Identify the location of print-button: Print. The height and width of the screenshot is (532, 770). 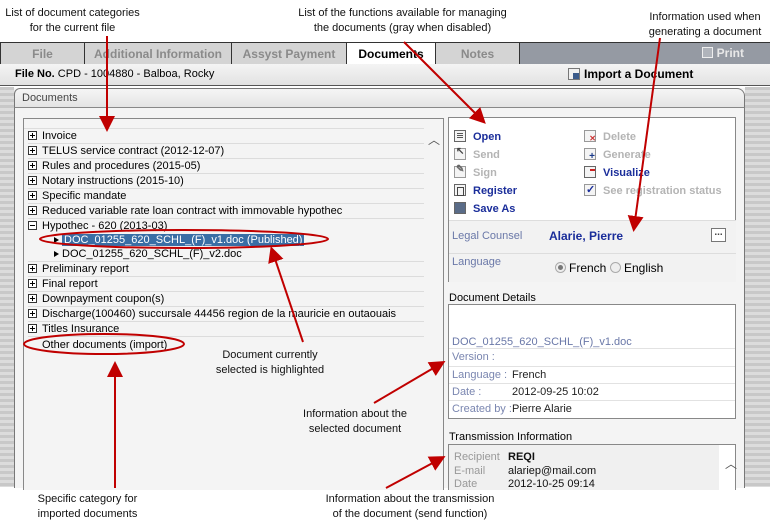
(722, 53).